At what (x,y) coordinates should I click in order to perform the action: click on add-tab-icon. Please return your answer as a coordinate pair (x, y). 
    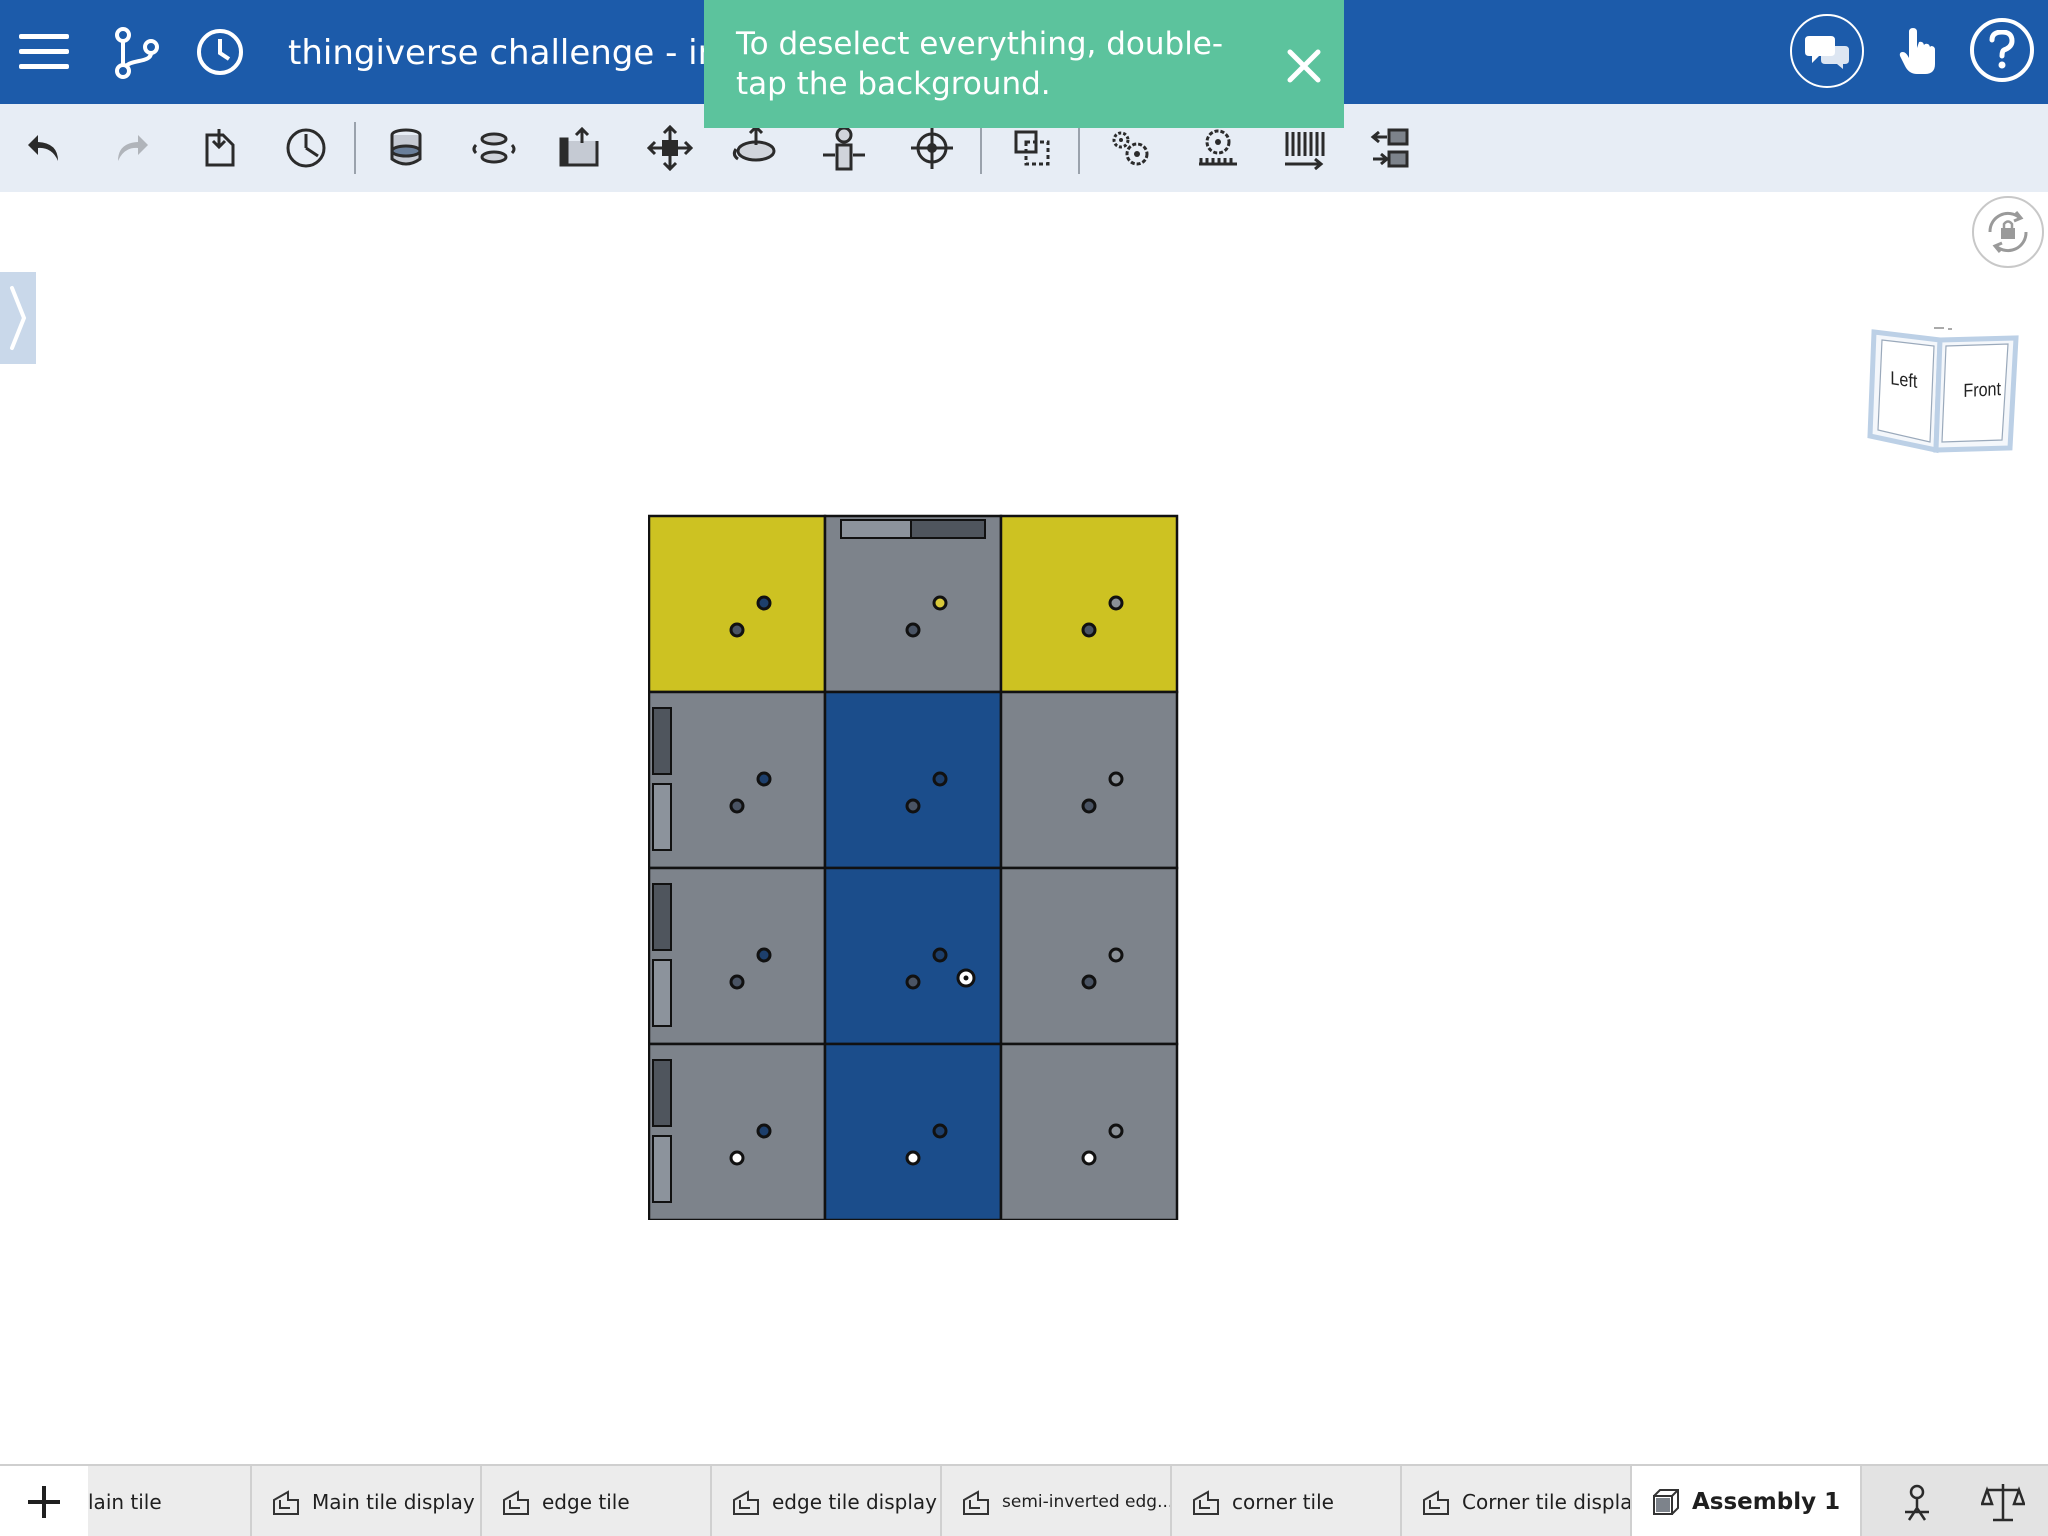
    Looking at the image, I should click on (44, 1501).